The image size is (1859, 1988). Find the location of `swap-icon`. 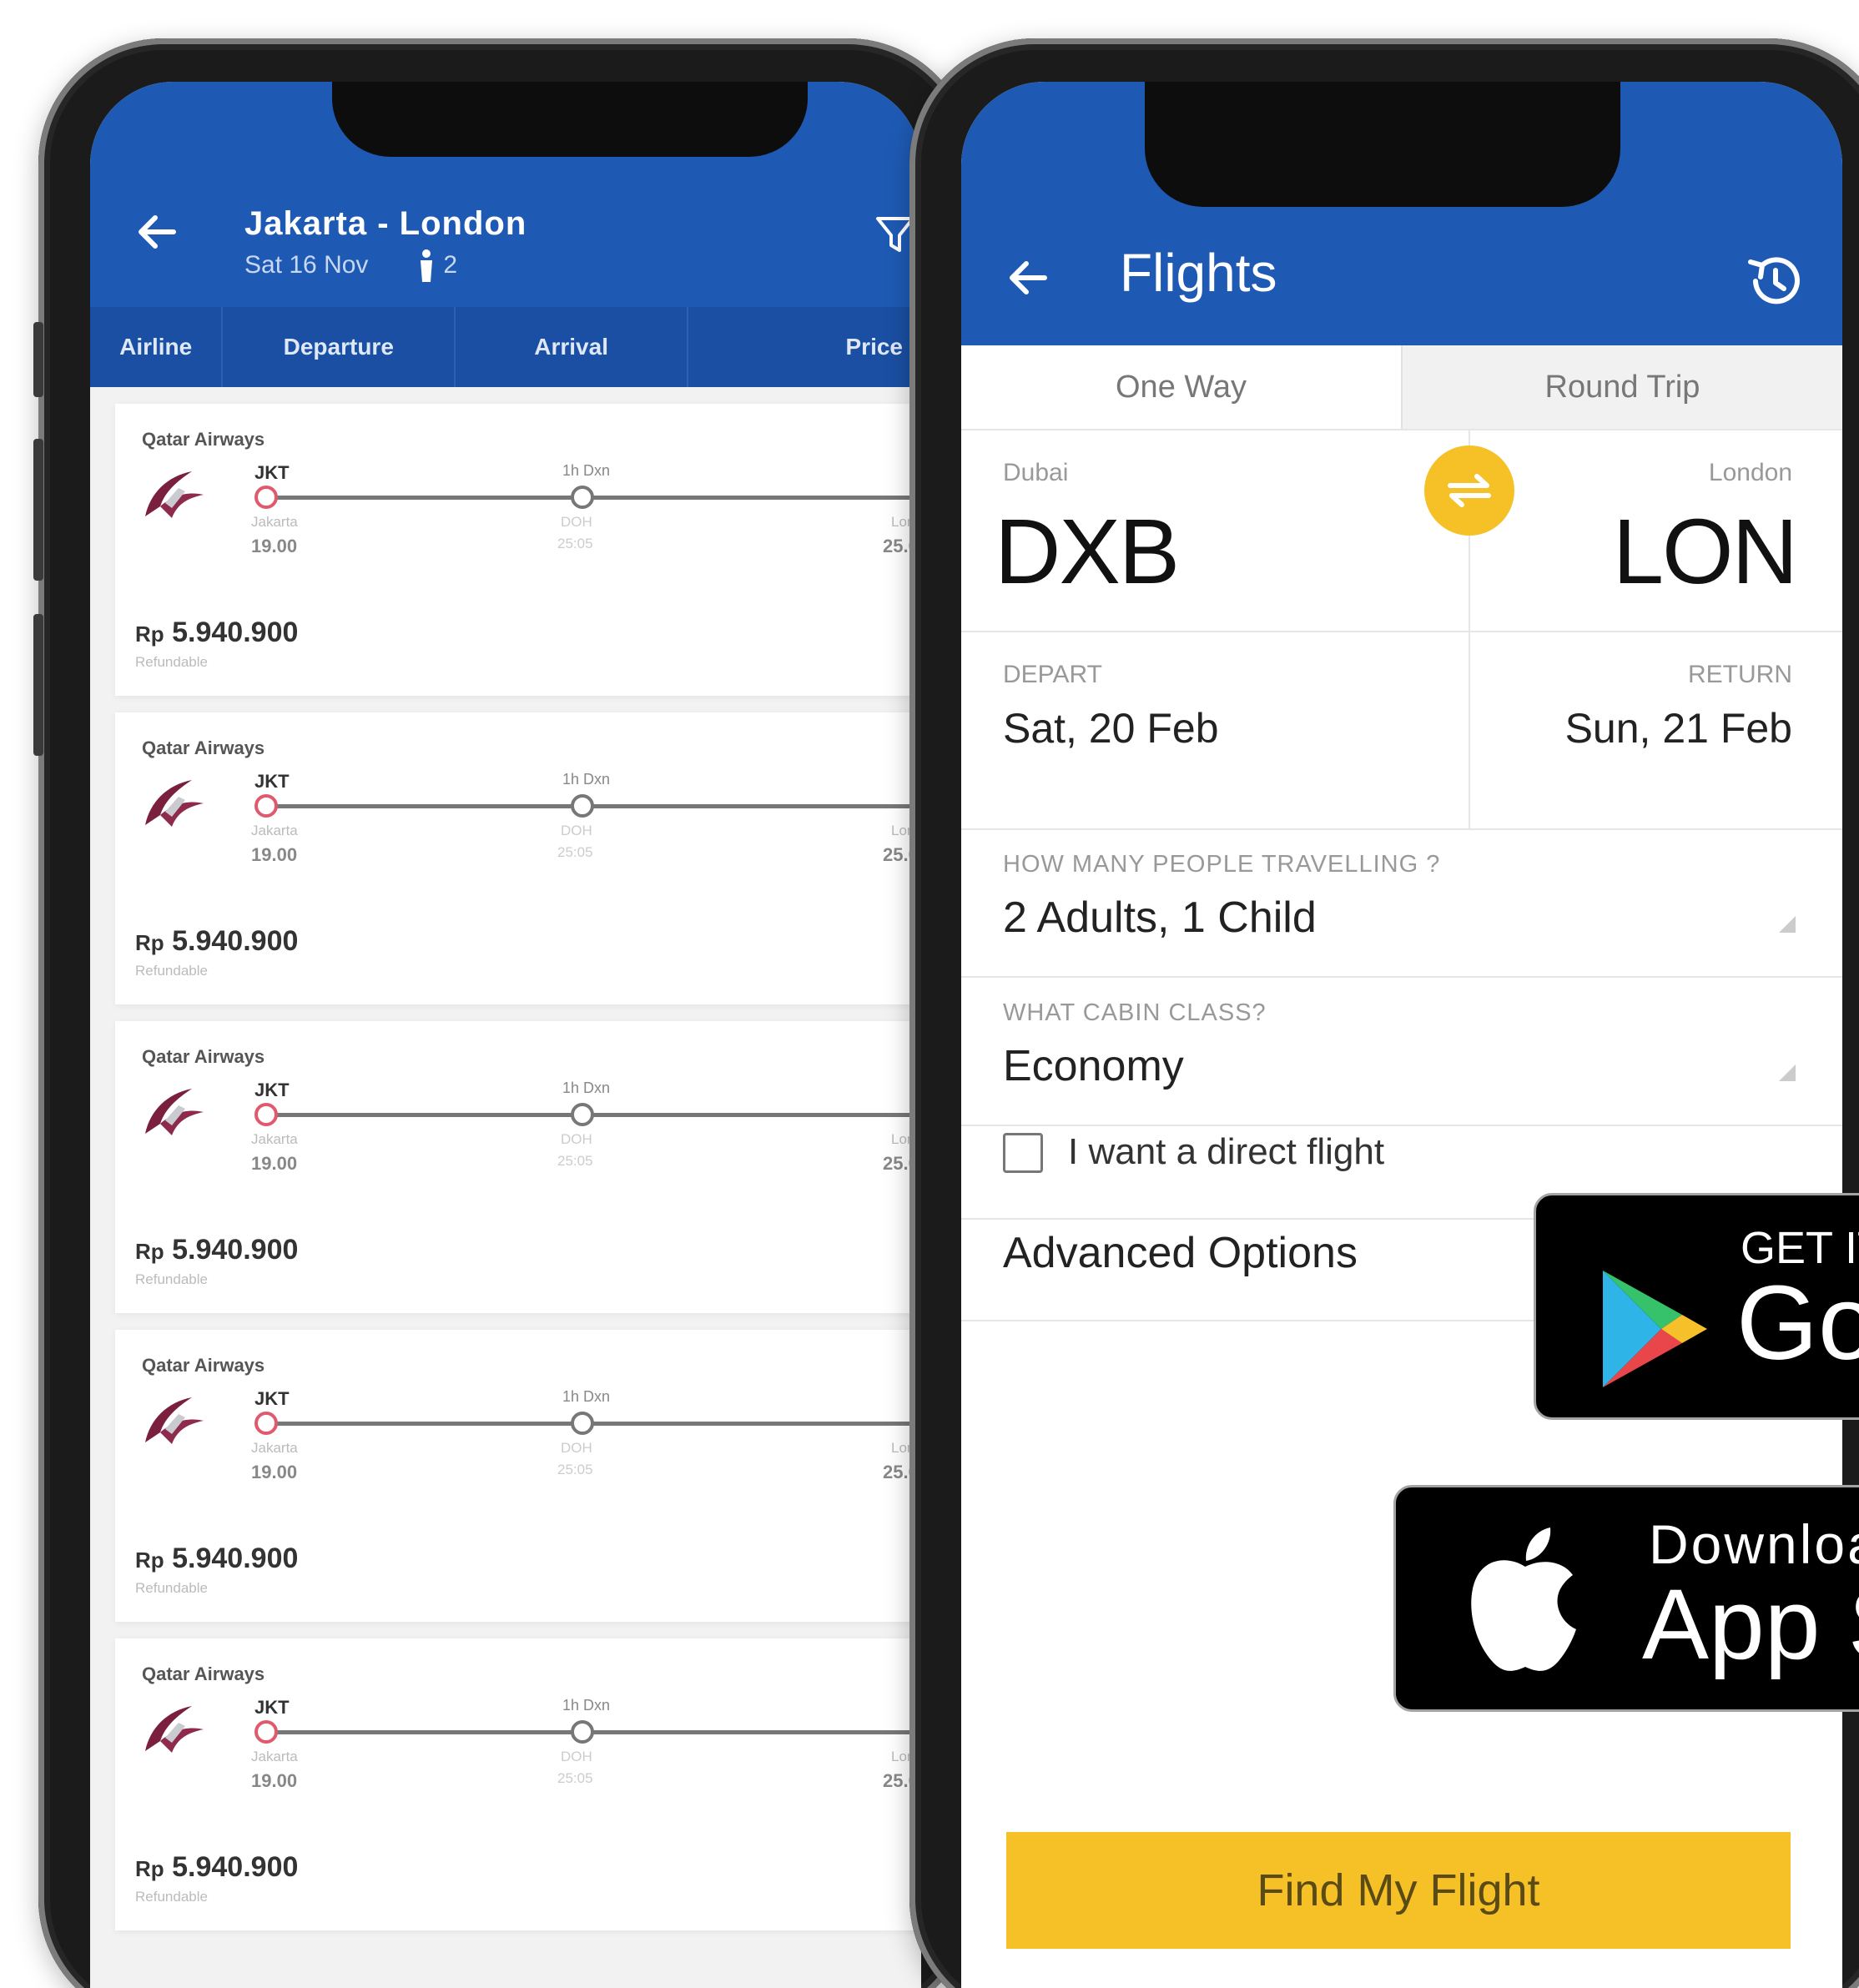

swap-icon is located at coordinates (1470, 490).